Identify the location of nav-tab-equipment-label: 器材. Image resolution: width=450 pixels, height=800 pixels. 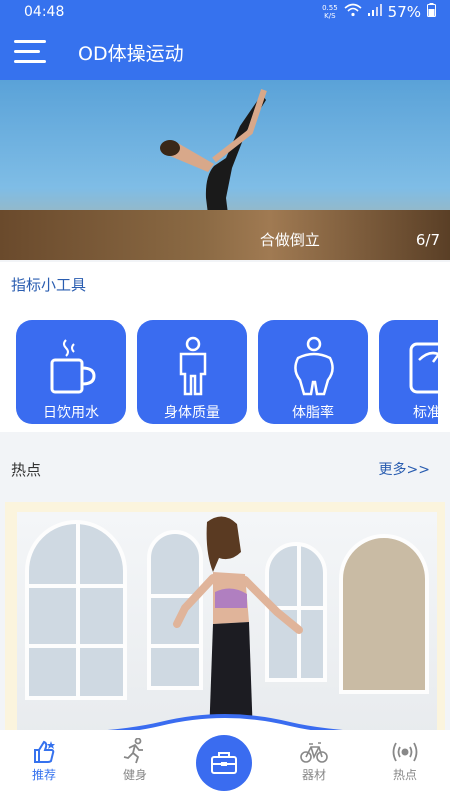
(313, 775).